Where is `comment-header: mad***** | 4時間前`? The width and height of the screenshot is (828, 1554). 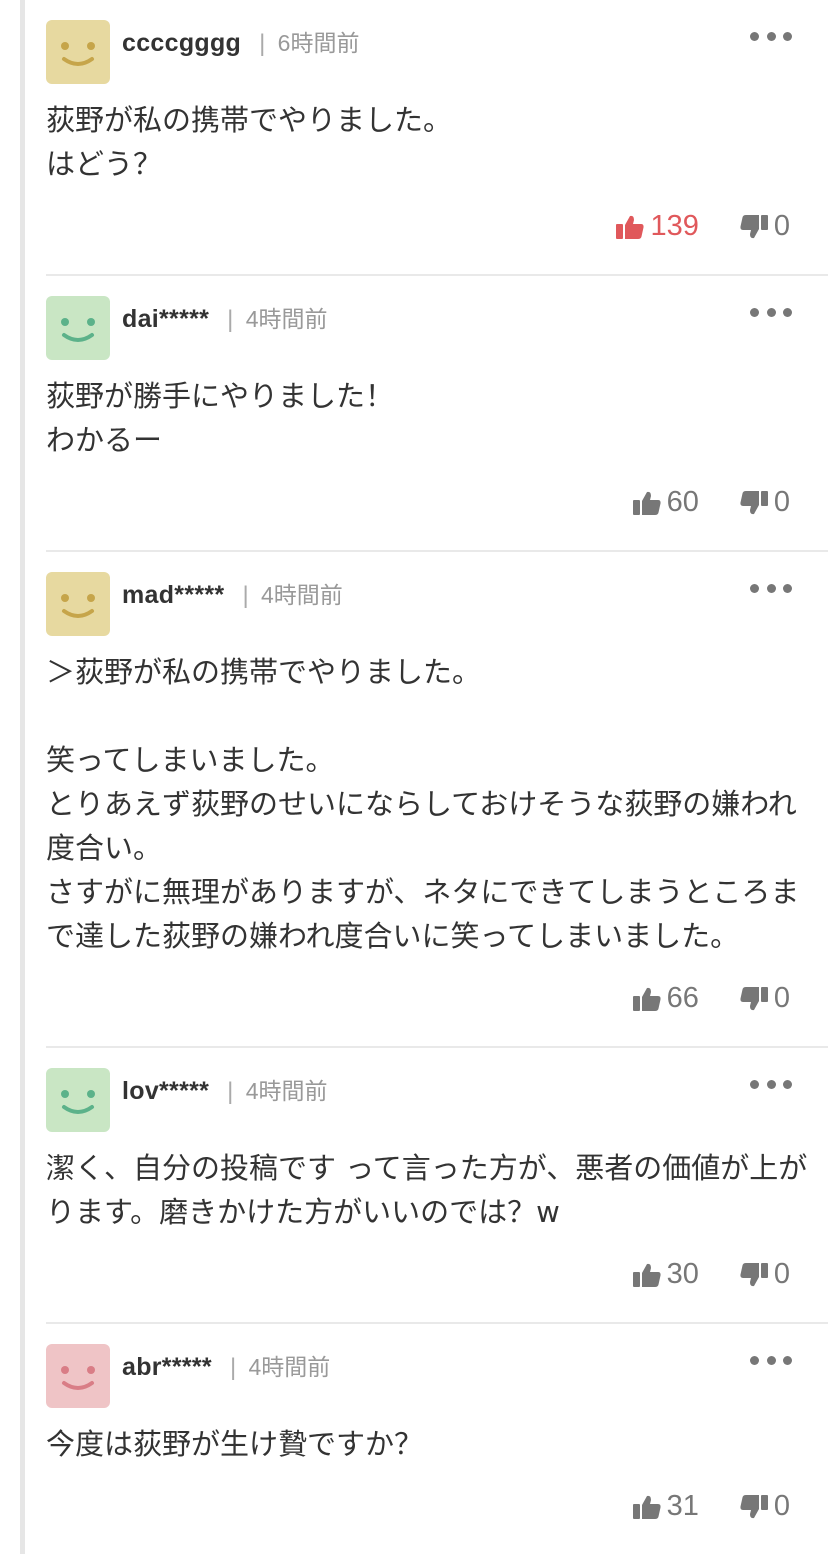 comment-header: mad***** | 4時間前 is located at coordinates (232, 593).